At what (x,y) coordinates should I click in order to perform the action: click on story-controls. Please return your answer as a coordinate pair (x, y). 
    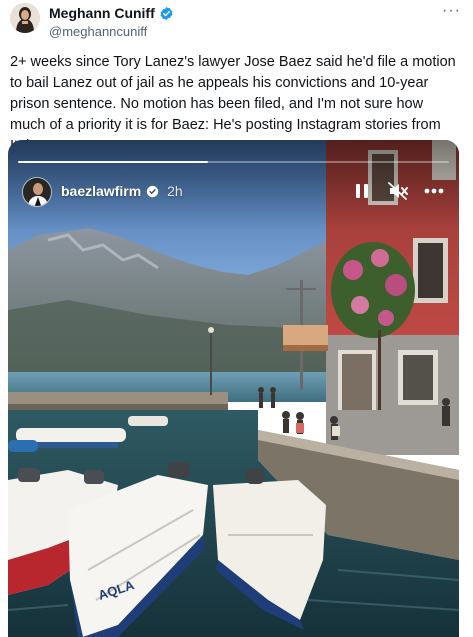
    Looking at the image, I should click on (398, 191).